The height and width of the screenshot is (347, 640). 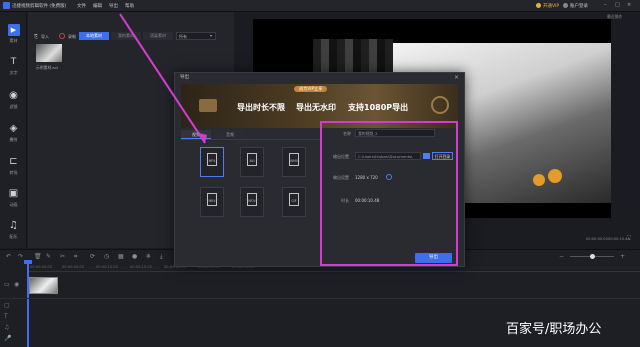 What do you see at coordinates (163, 78) in the screenshot?
I see `annotation-arrow` at bounding box center [163, 78].